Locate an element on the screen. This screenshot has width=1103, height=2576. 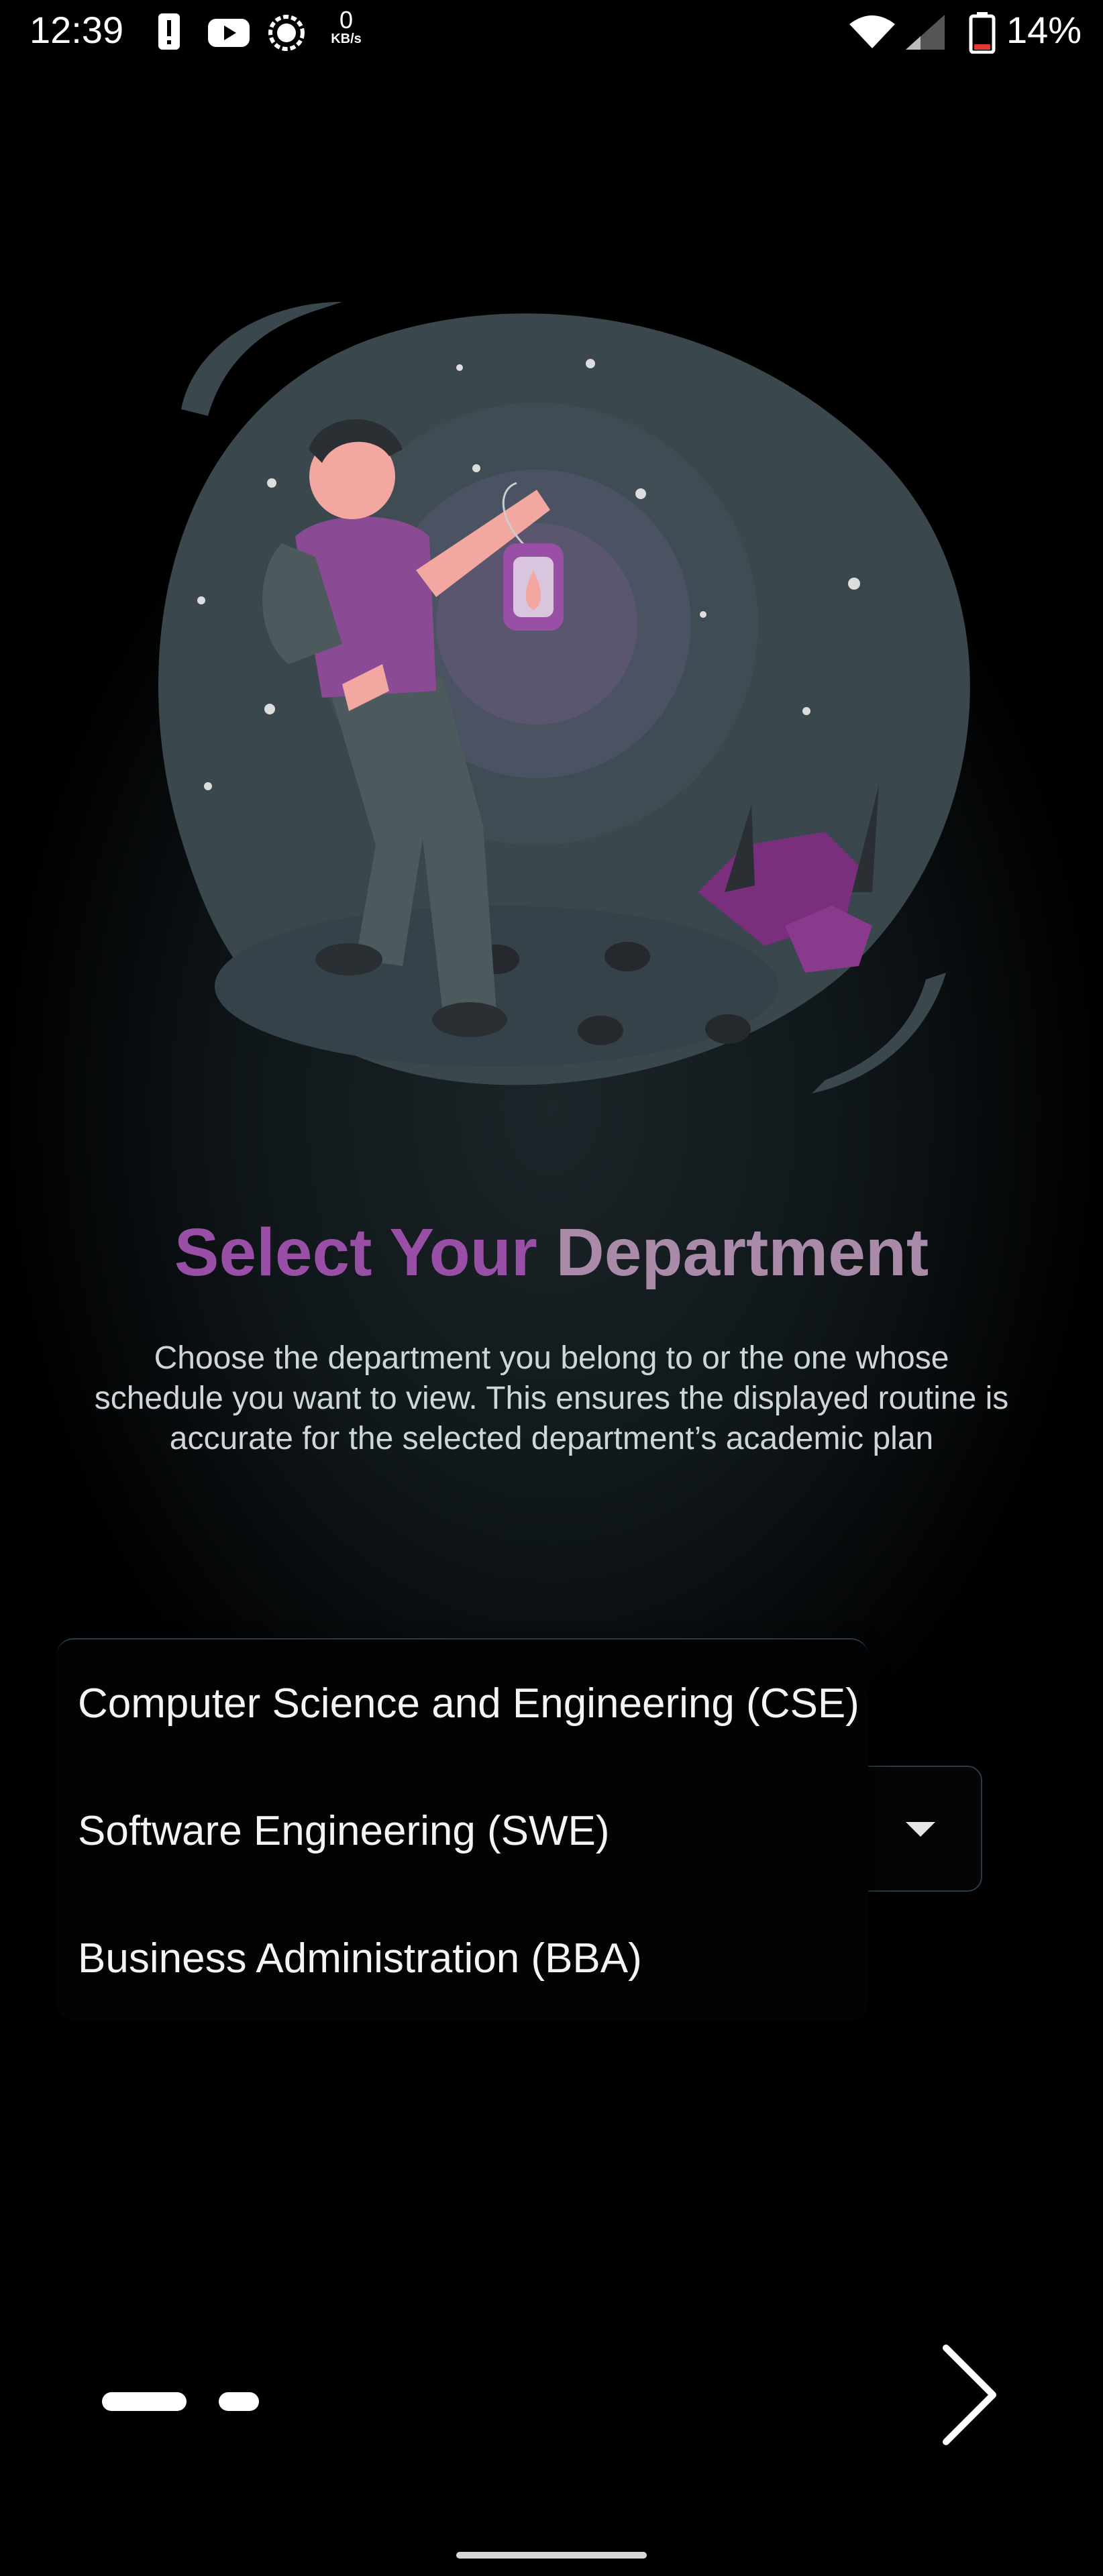
title-part-2: Department is located at coordinates (742, 1252).